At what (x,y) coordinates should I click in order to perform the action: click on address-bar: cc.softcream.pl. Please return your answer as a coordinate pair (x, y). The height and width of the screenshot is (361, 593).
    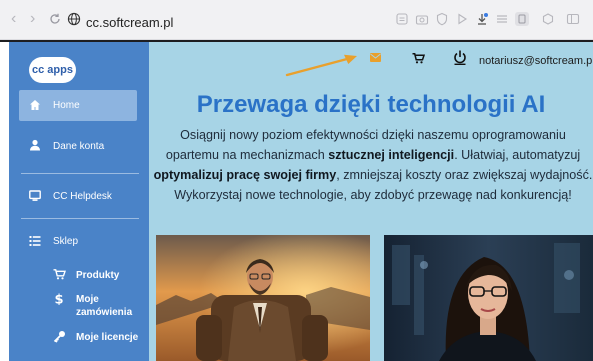
    Looking at the image, I should click on (129, 22).